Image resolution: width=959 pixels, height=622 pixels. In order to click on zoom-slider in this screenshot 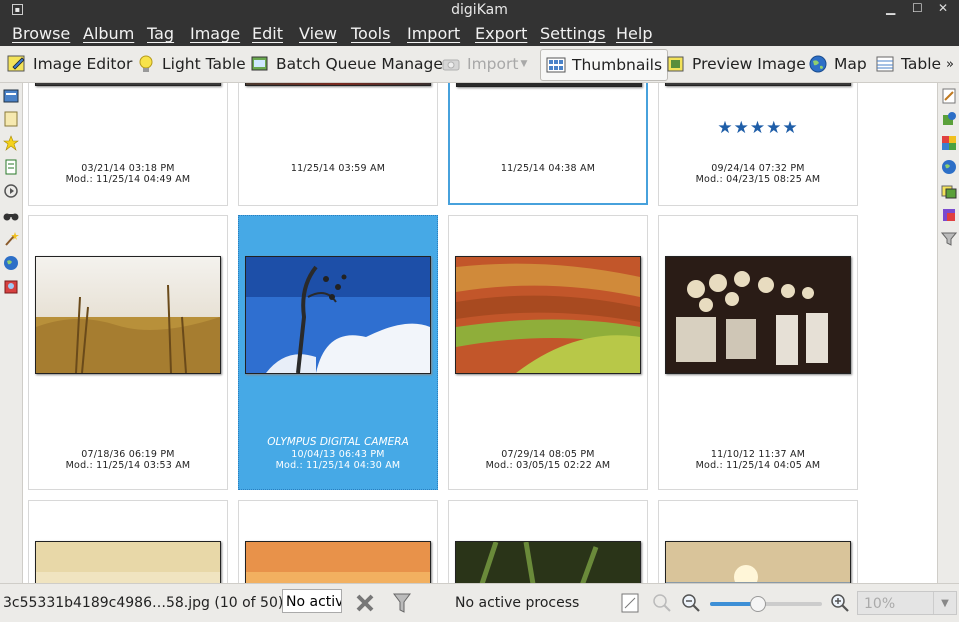, I will do `click(766, 604)`.